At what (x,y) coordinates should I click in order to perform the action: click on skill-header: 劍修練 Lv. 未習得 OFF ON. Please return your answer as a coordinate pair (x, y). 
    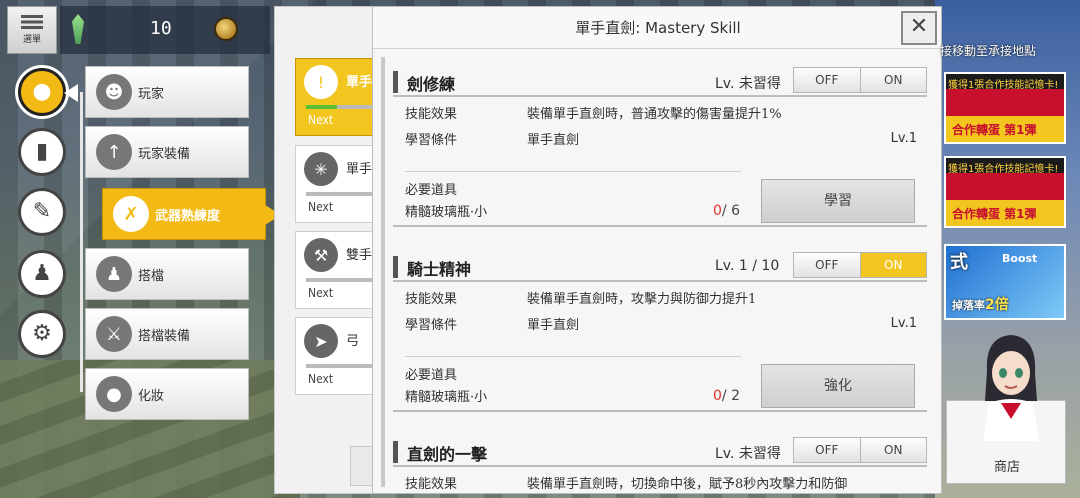
    Looking at the image, I should click on (660, 82).